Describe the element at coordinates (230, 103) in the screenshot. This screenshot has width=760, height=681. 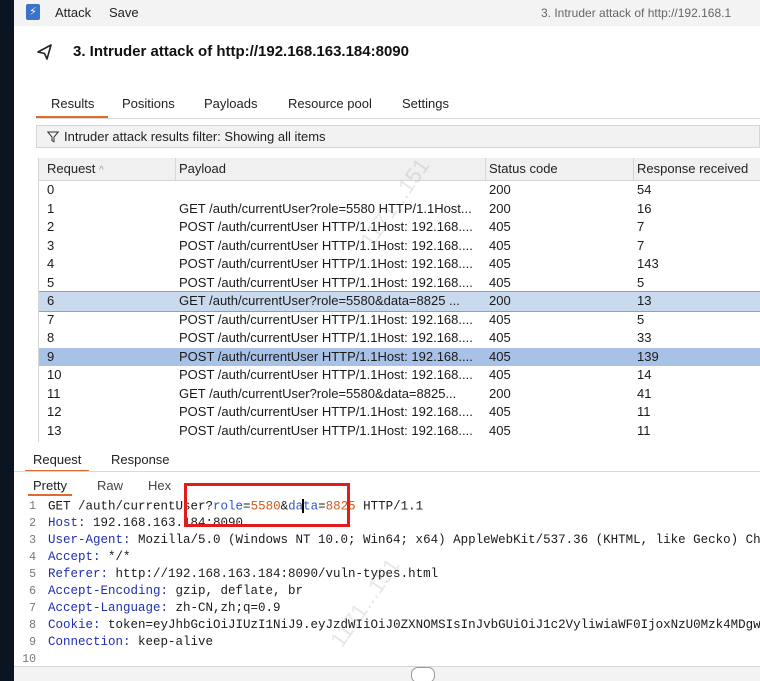
I see `tab-payloads: Payloads` at that location.